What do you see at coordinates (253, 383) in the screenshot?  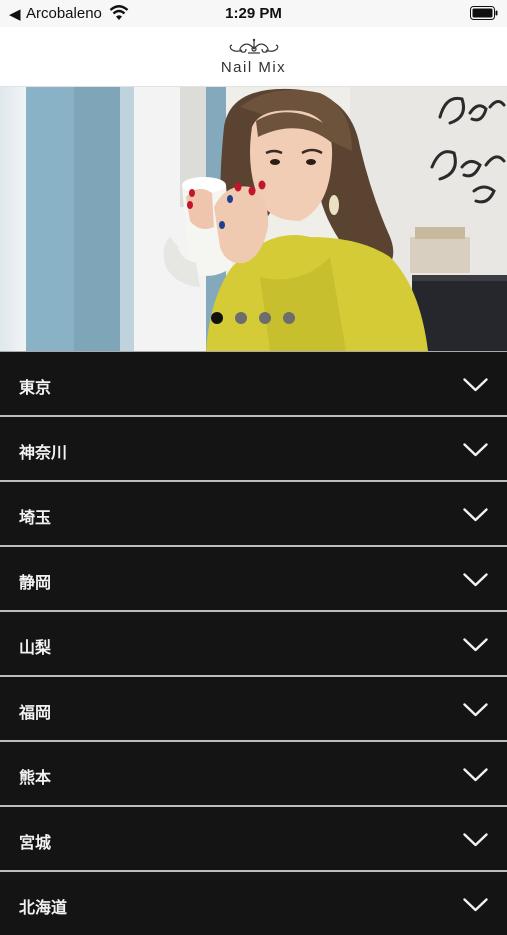 I see `region-row-tokyo: 東京` at bounding box center [253, 383].